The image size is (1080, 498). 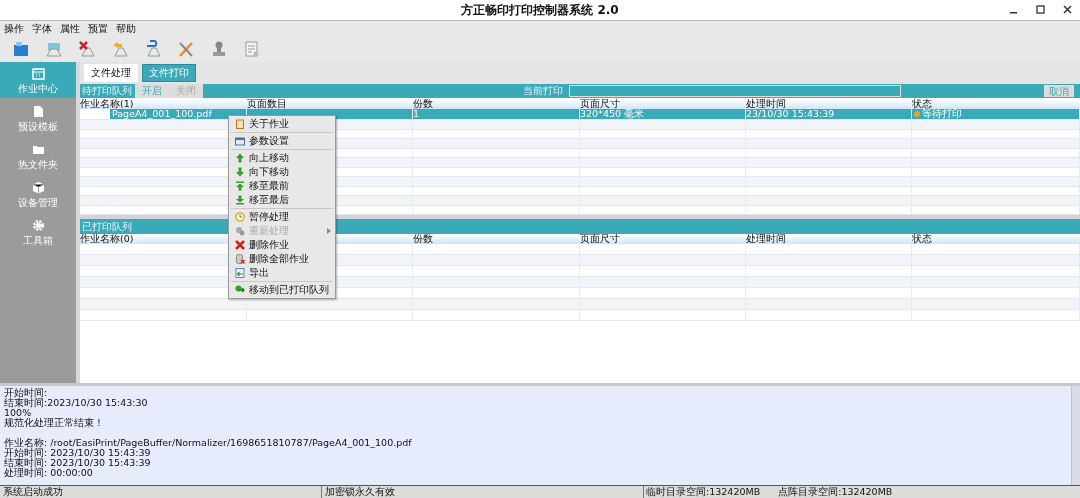 I want to click on menu-item: 导出, so click(x=282, y=273).